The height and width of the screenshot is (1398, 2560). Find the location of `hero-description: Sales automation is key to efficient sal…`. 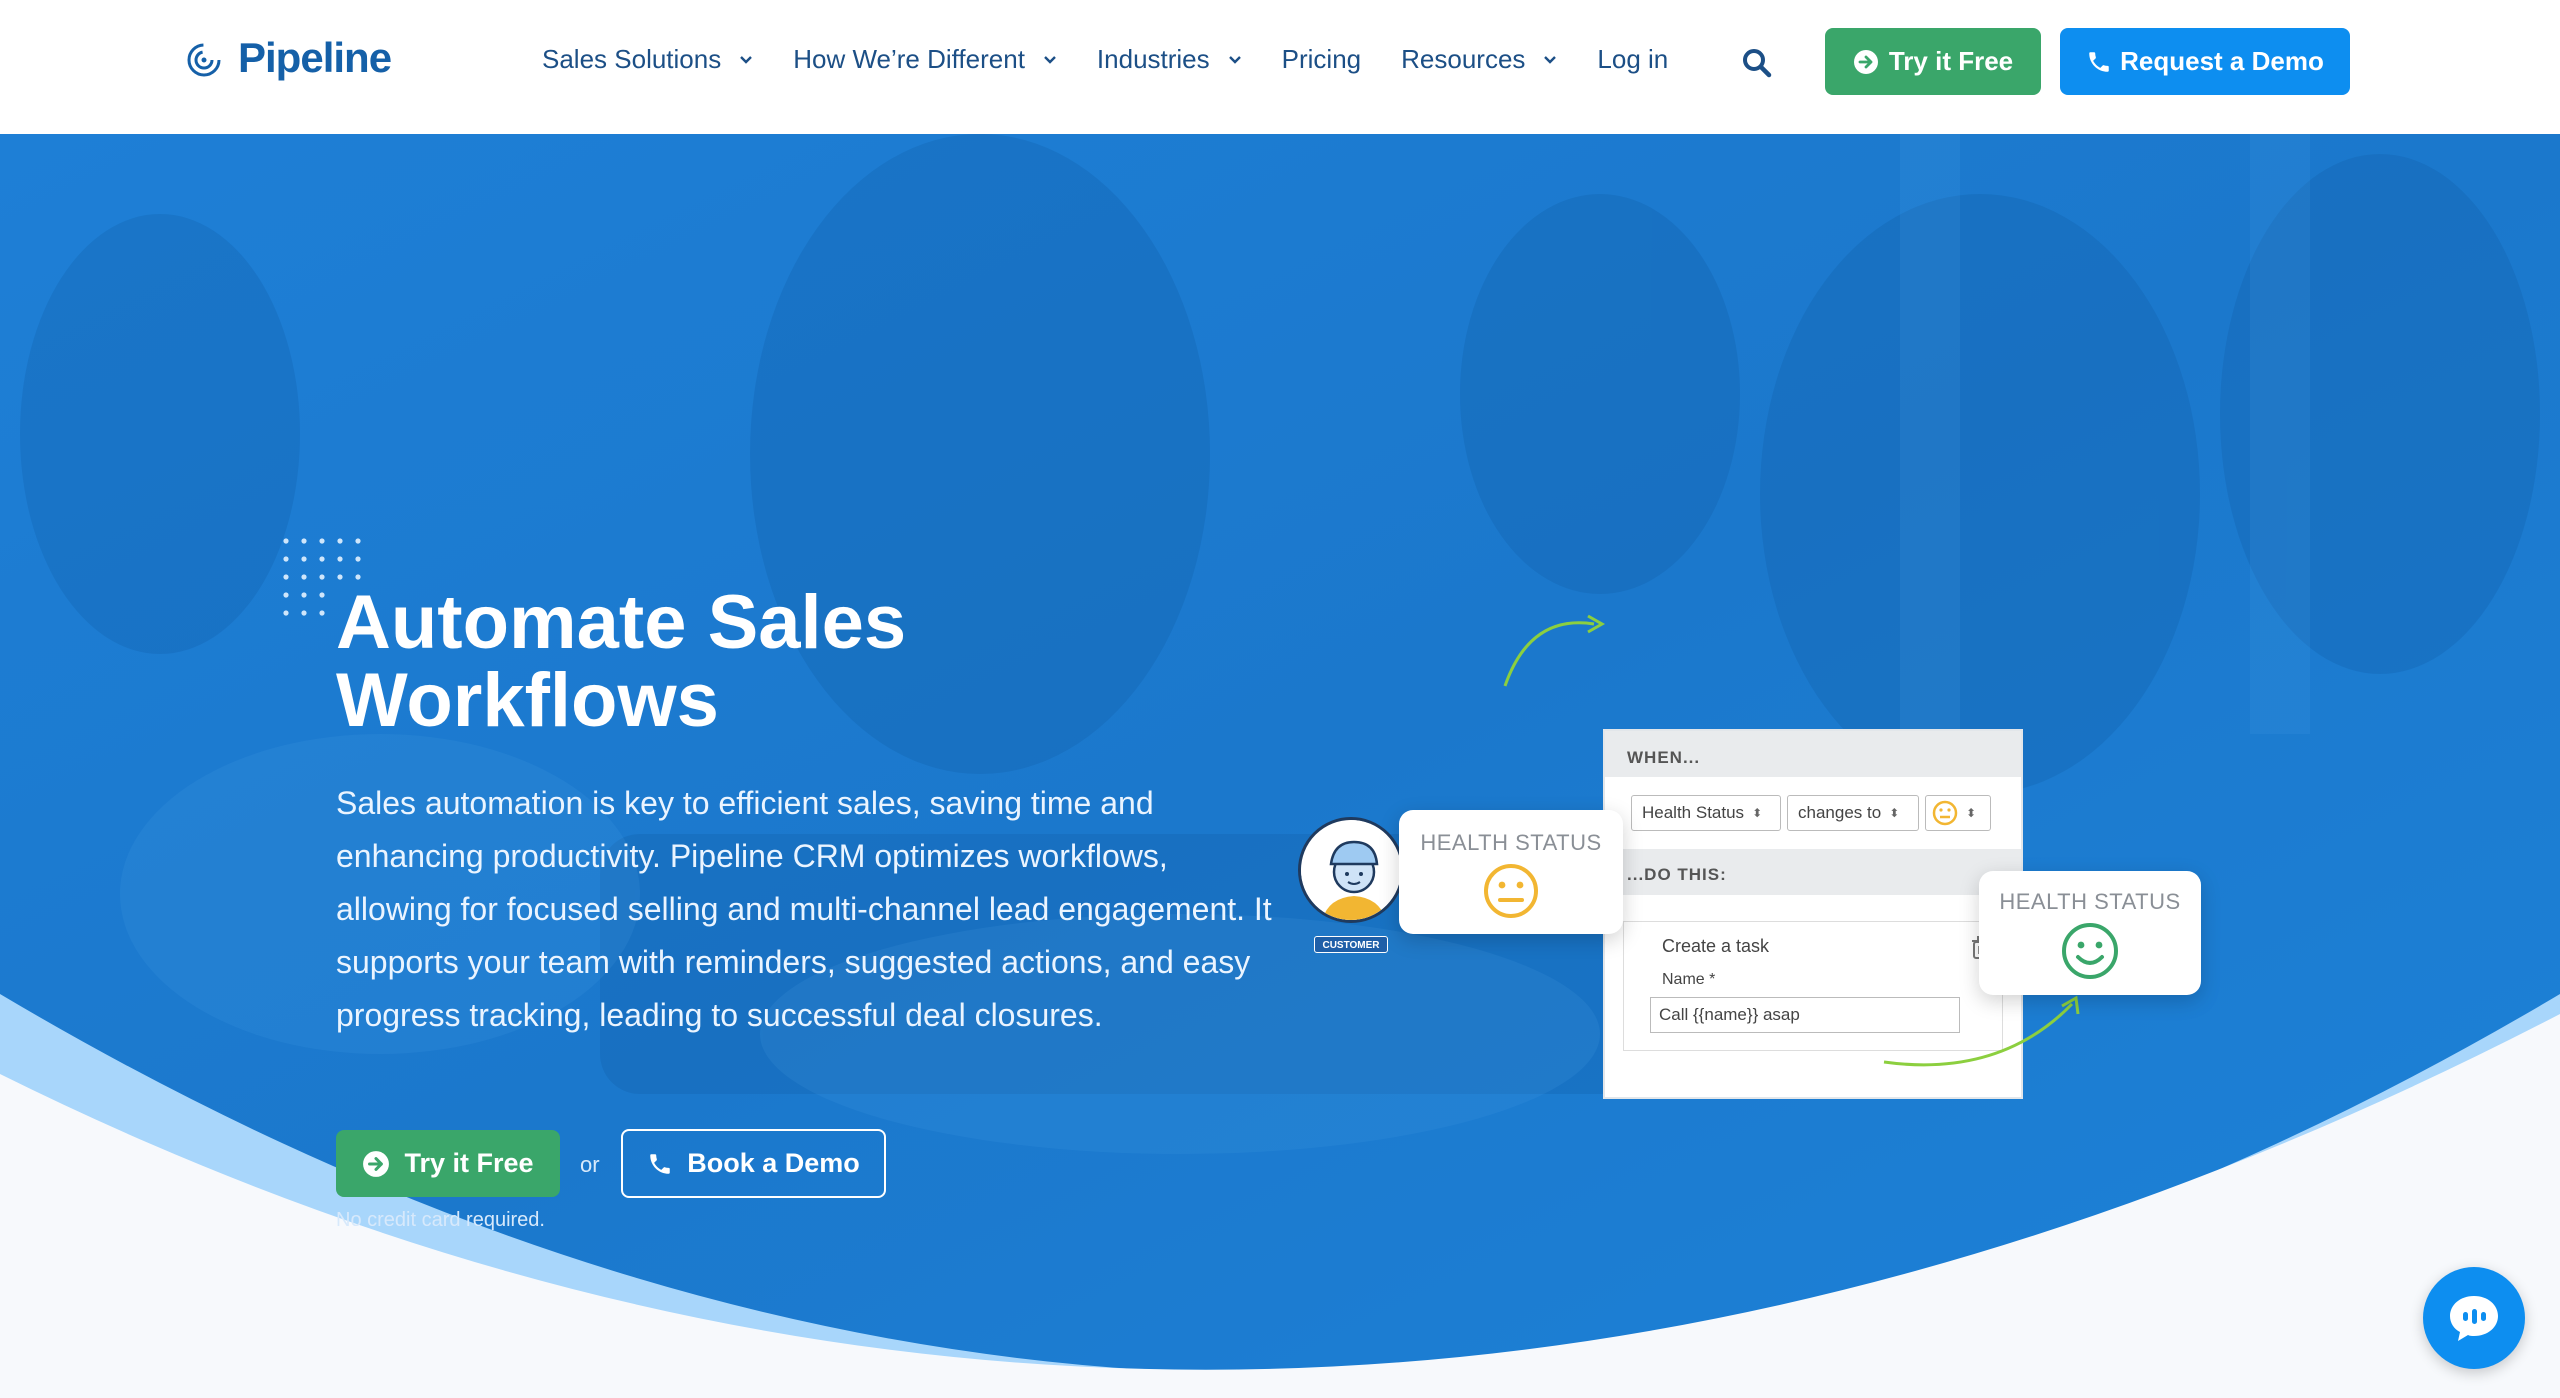

hero-description: Sales automation is key to efficient sal… is located at coordinates (804, 909).